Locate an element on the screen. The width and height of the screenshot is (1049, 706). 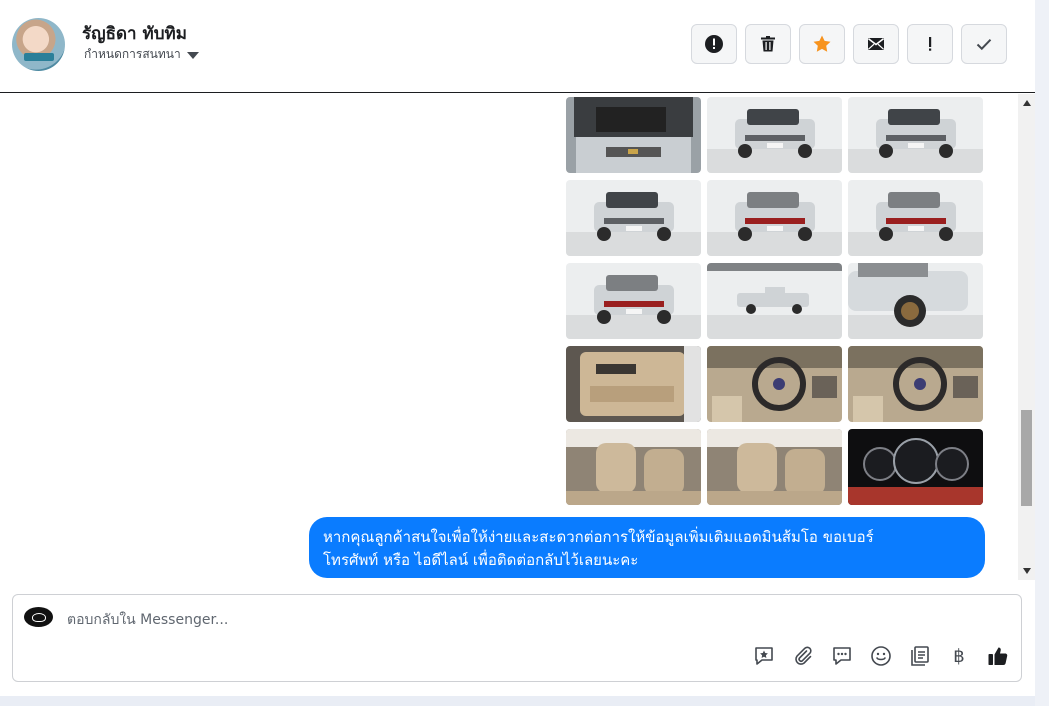
spam-button is located at coordinates (930, 44).